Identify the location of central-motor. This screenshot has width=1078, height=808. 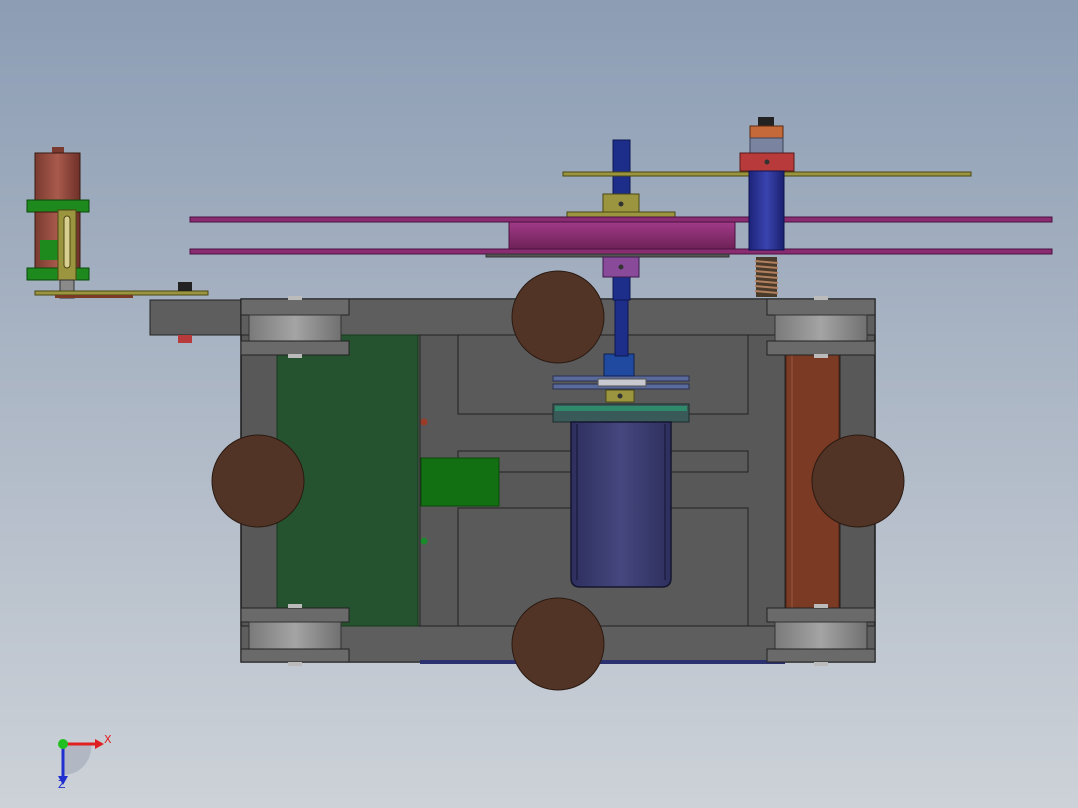
(621, 495).